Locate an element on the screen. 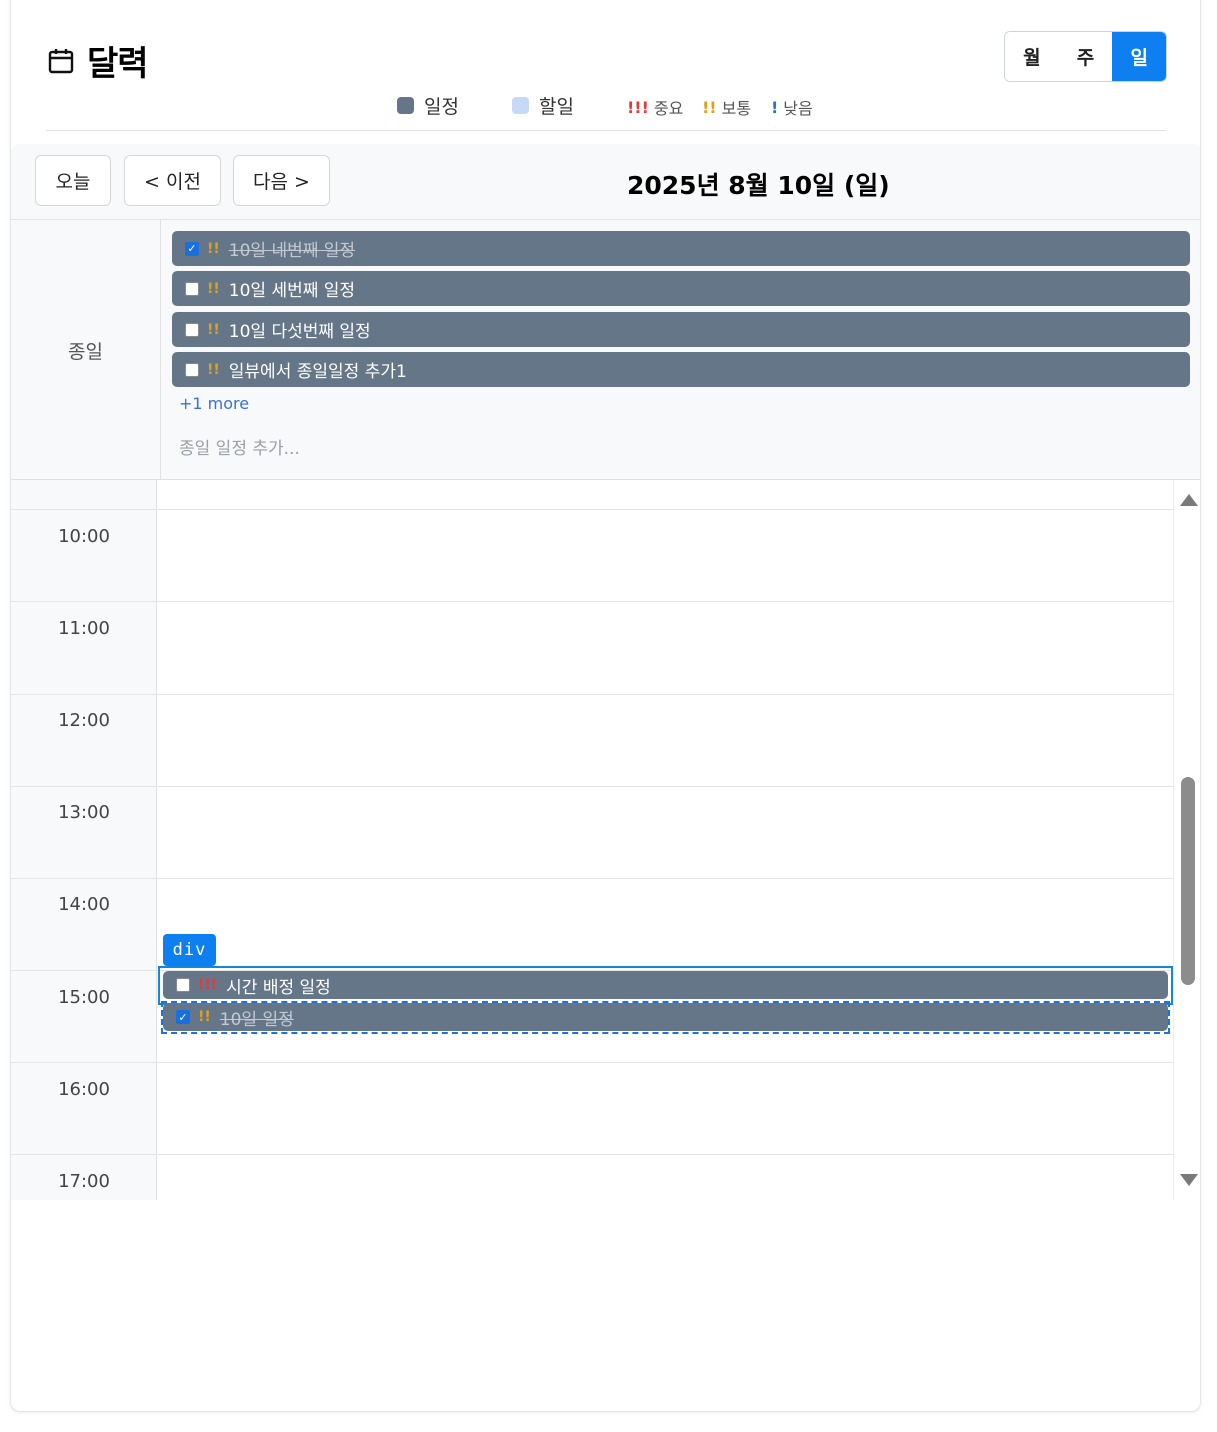  hour-label: 13:00 is located at coordinates (84, 812).